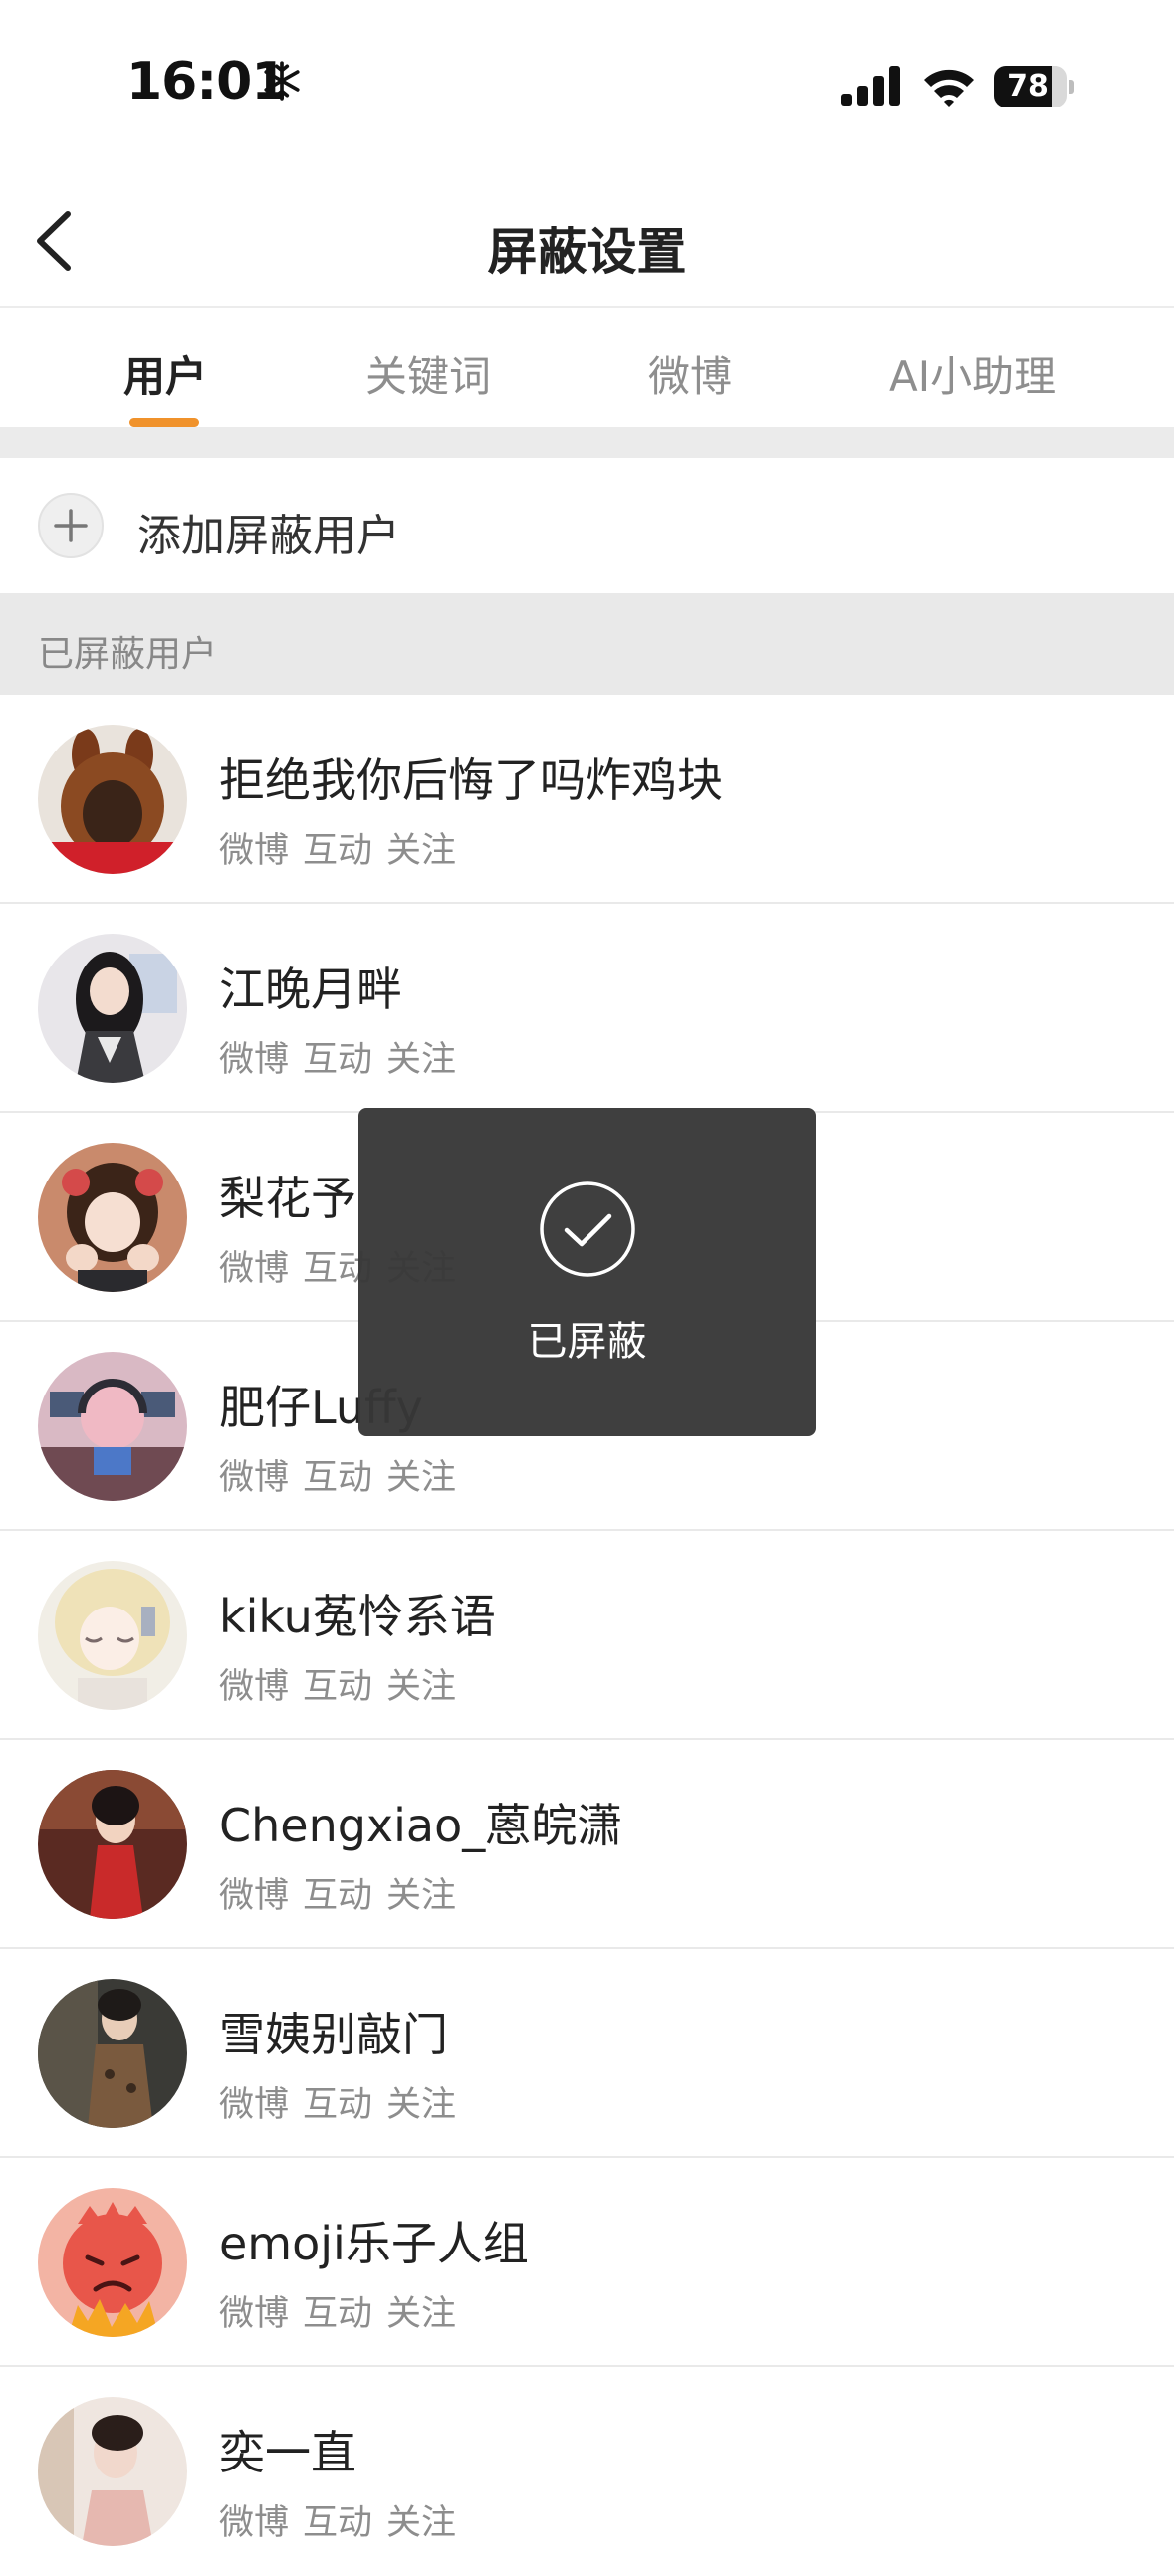  I want to click on list-item: Chengxiao_蒽皖潇 微博 互动 关注, so click(587, 1844).